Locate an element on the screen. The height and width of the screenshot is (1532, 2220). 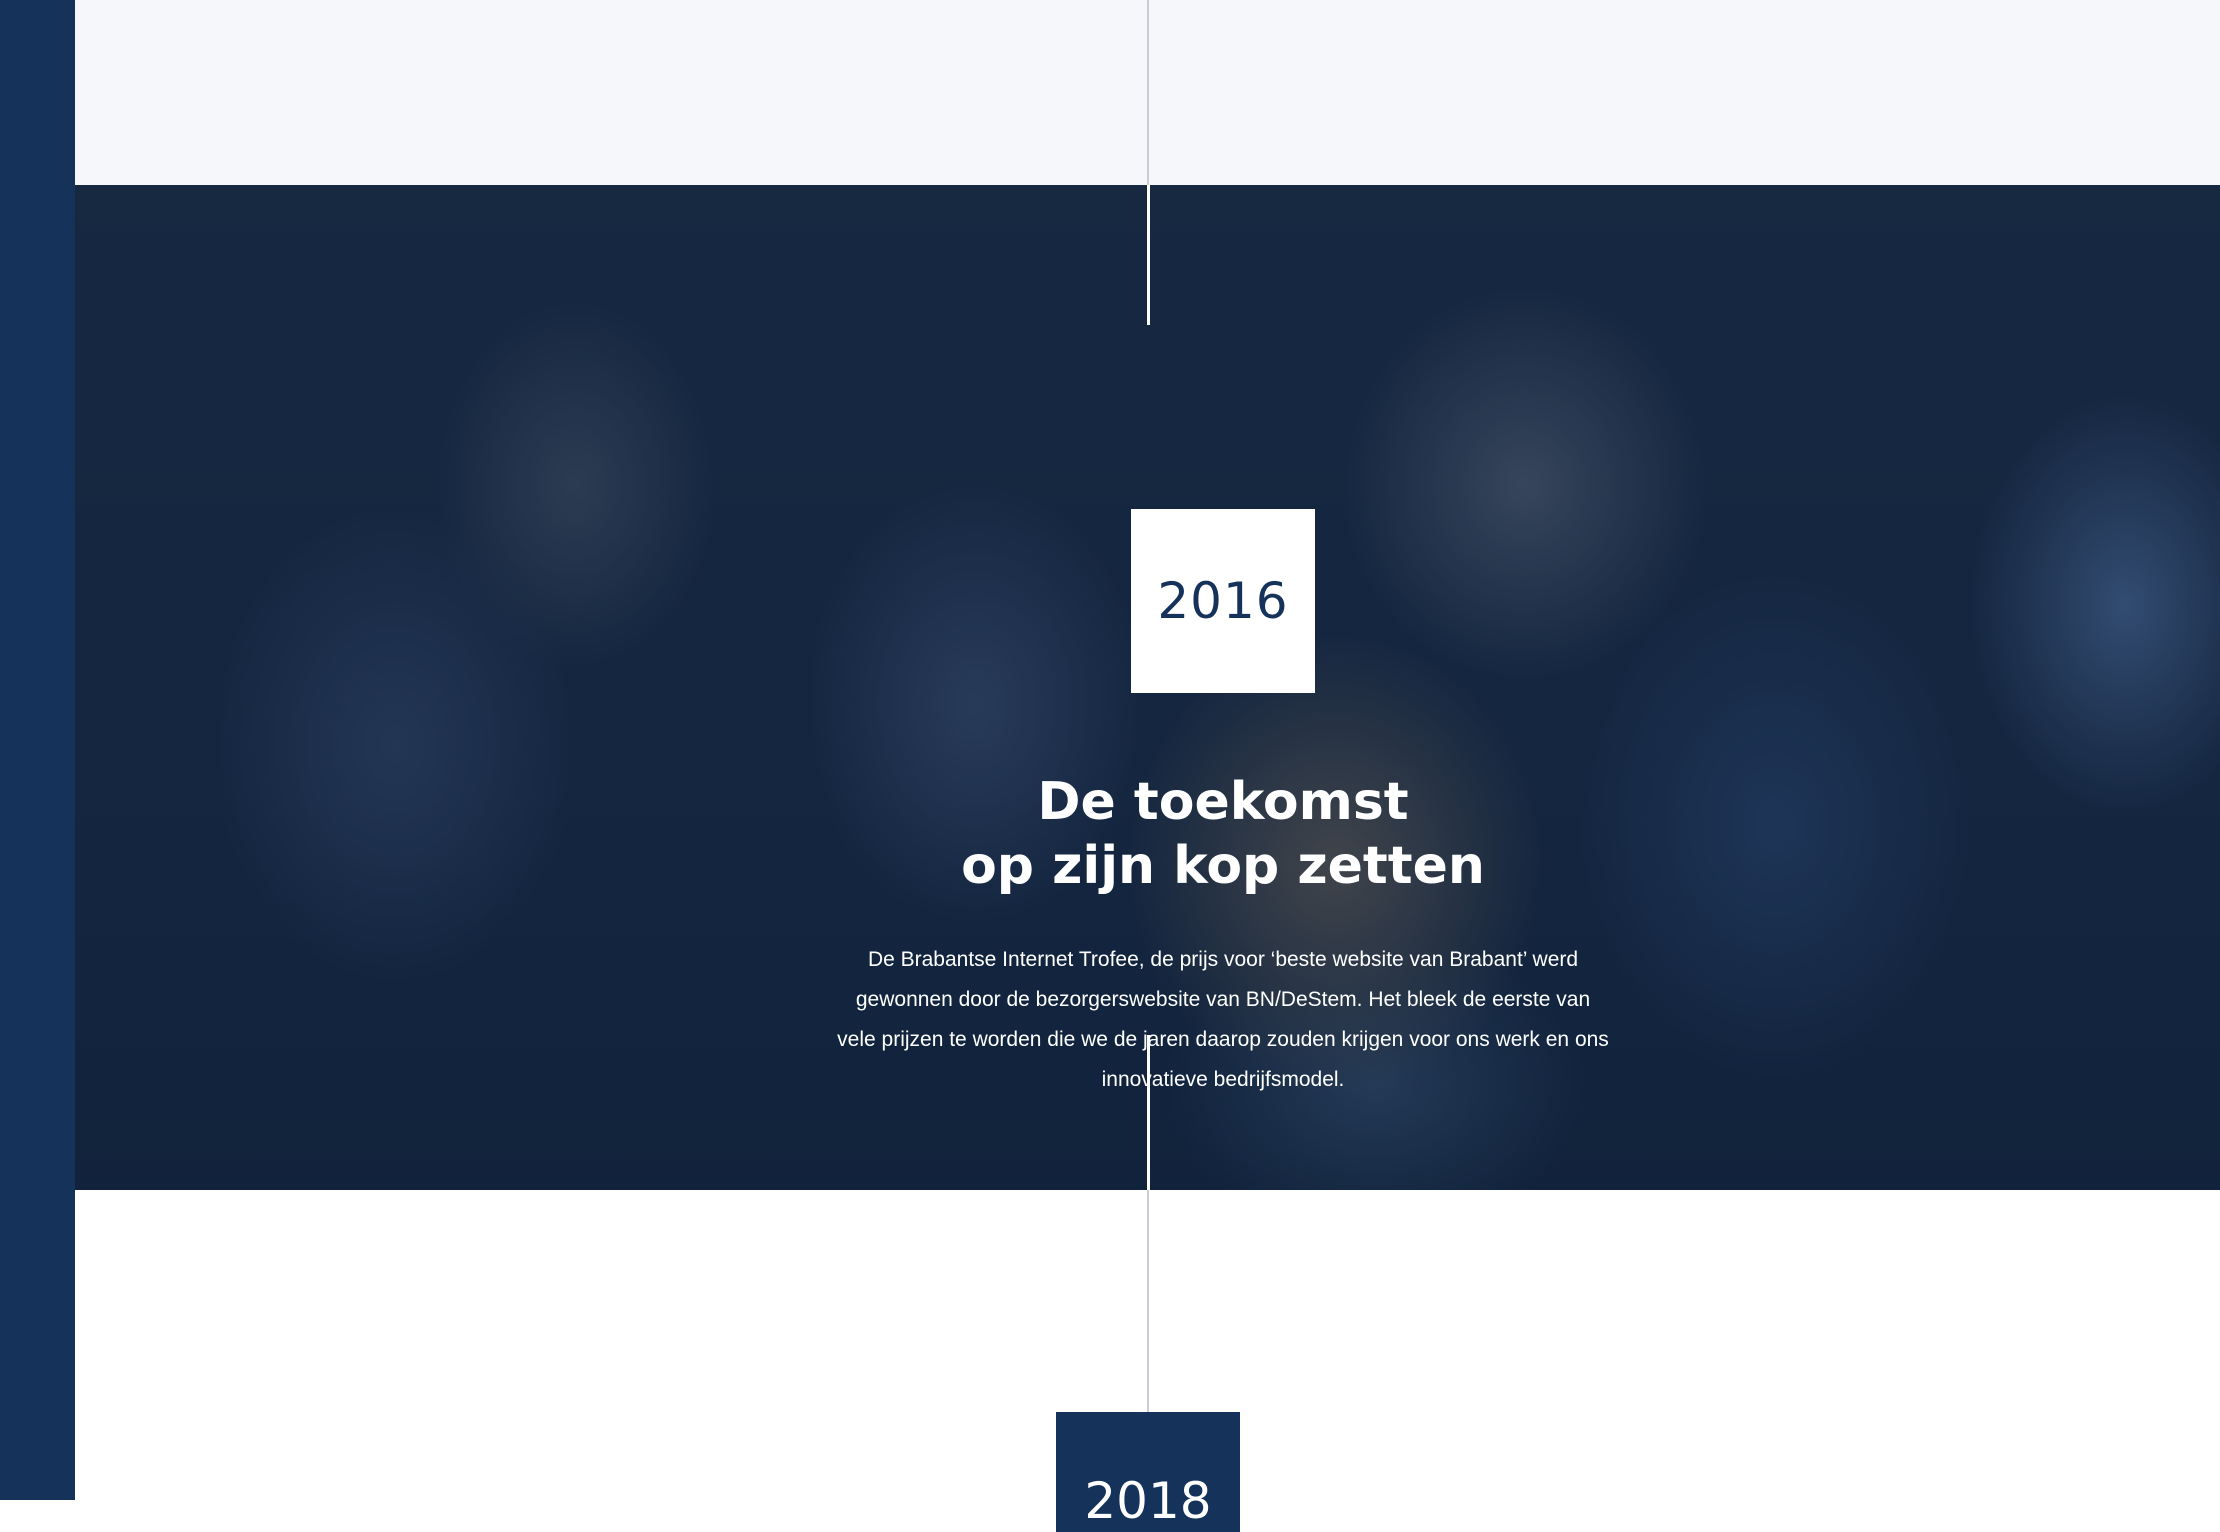
timeline-line-bottom is located at coordinates (1148, 1301).